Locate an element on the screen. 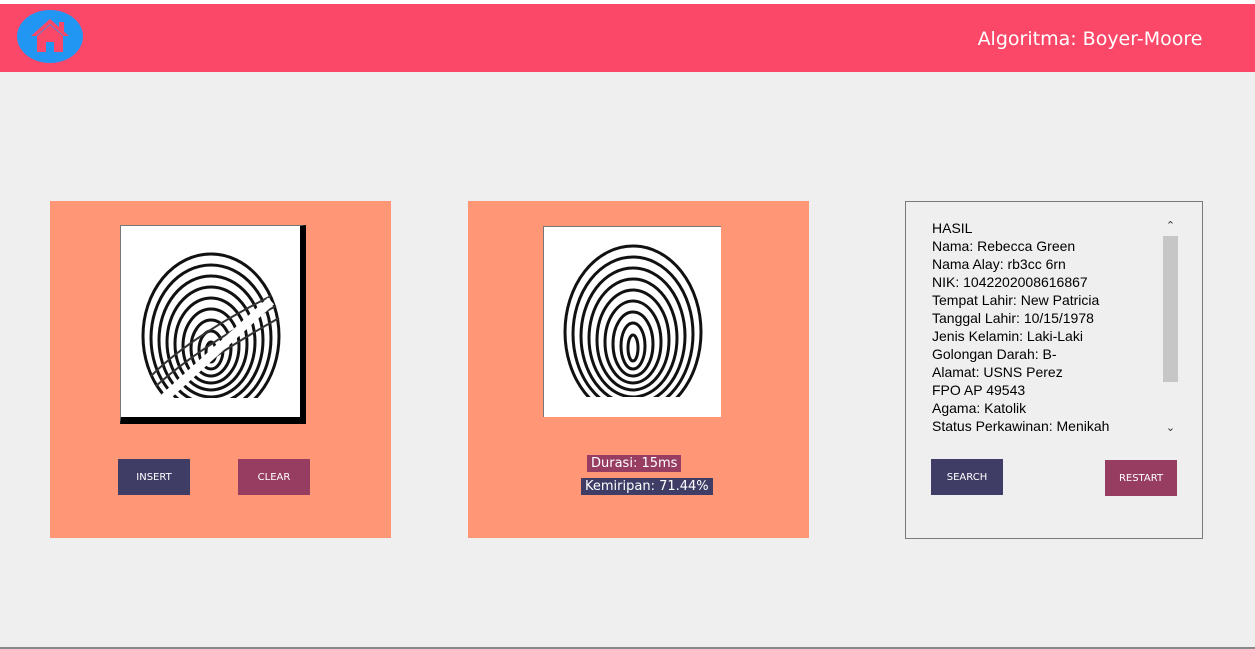  result-line: Jenis Kelamin: Laki-Laki is located at coordinates (1007, 336).